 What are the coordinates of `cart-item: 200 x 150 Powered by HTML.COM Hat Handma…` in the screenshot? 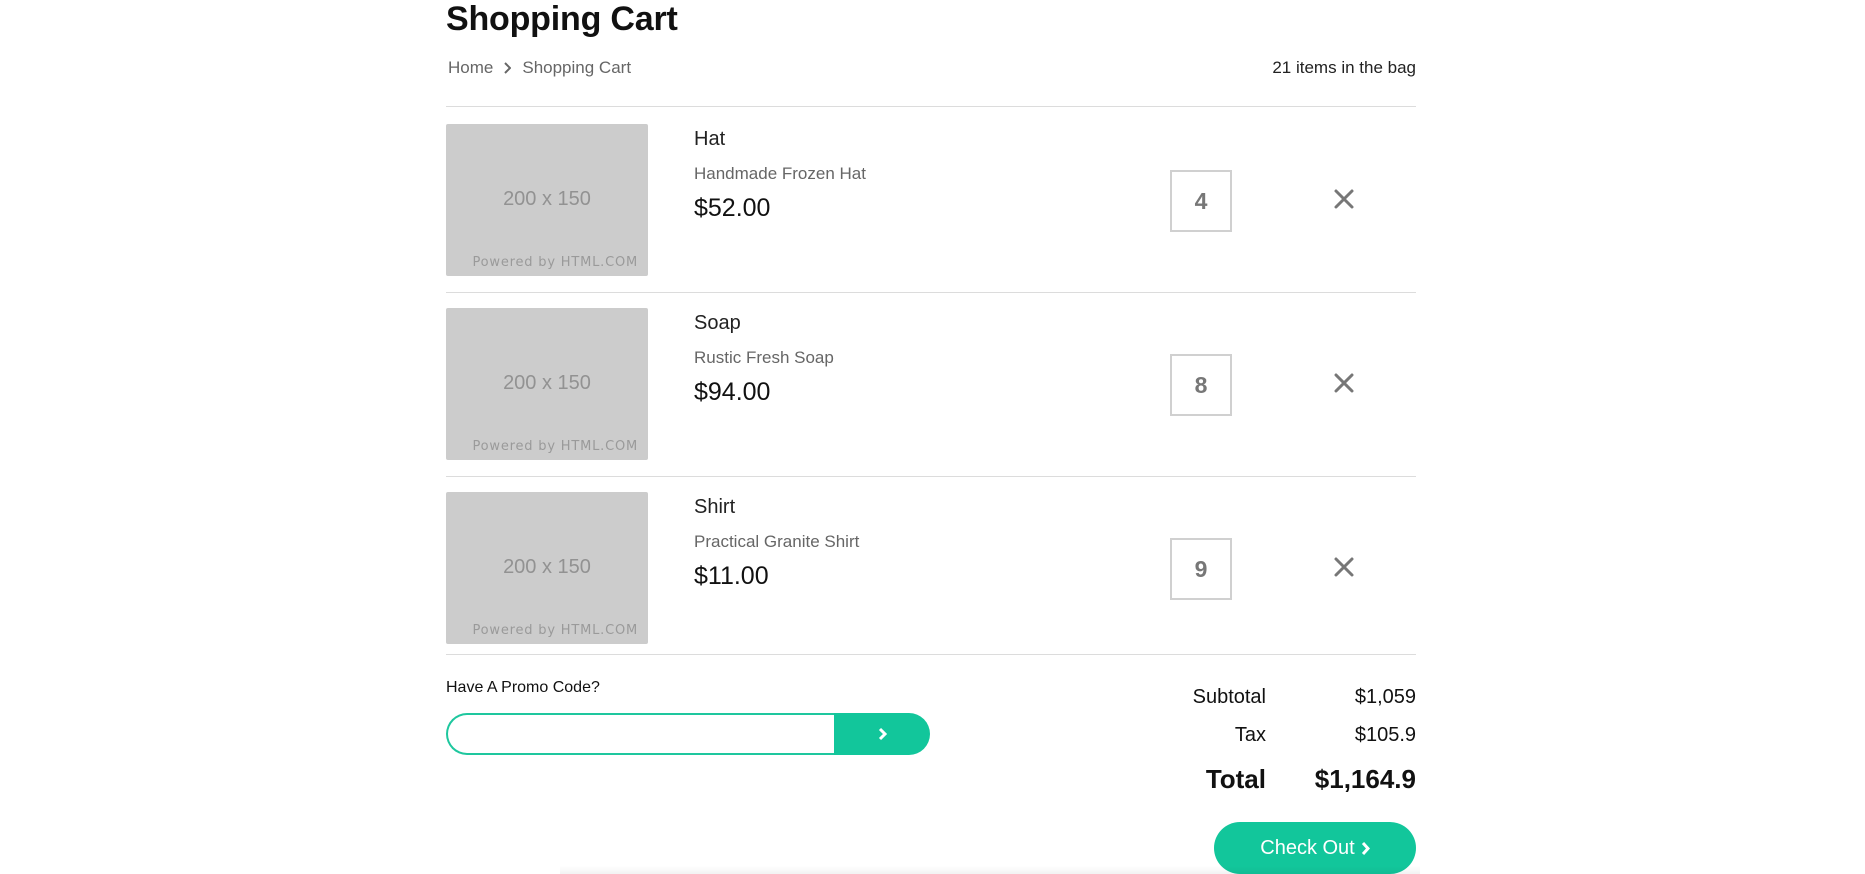 It's located at (931, 200).